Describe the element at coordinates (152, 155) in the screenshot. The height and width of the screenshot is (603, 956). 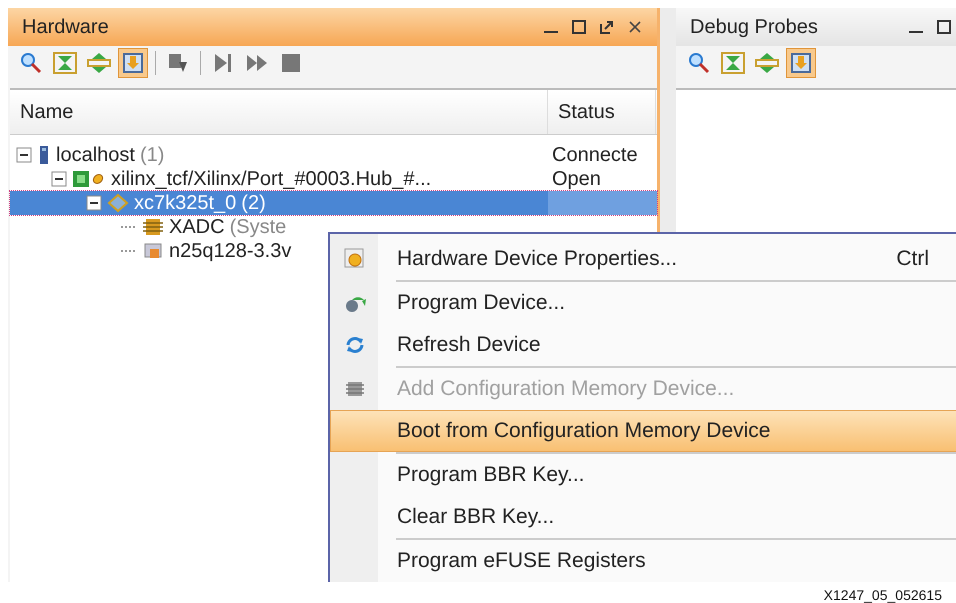
I see `node-count: (1)` at that location.